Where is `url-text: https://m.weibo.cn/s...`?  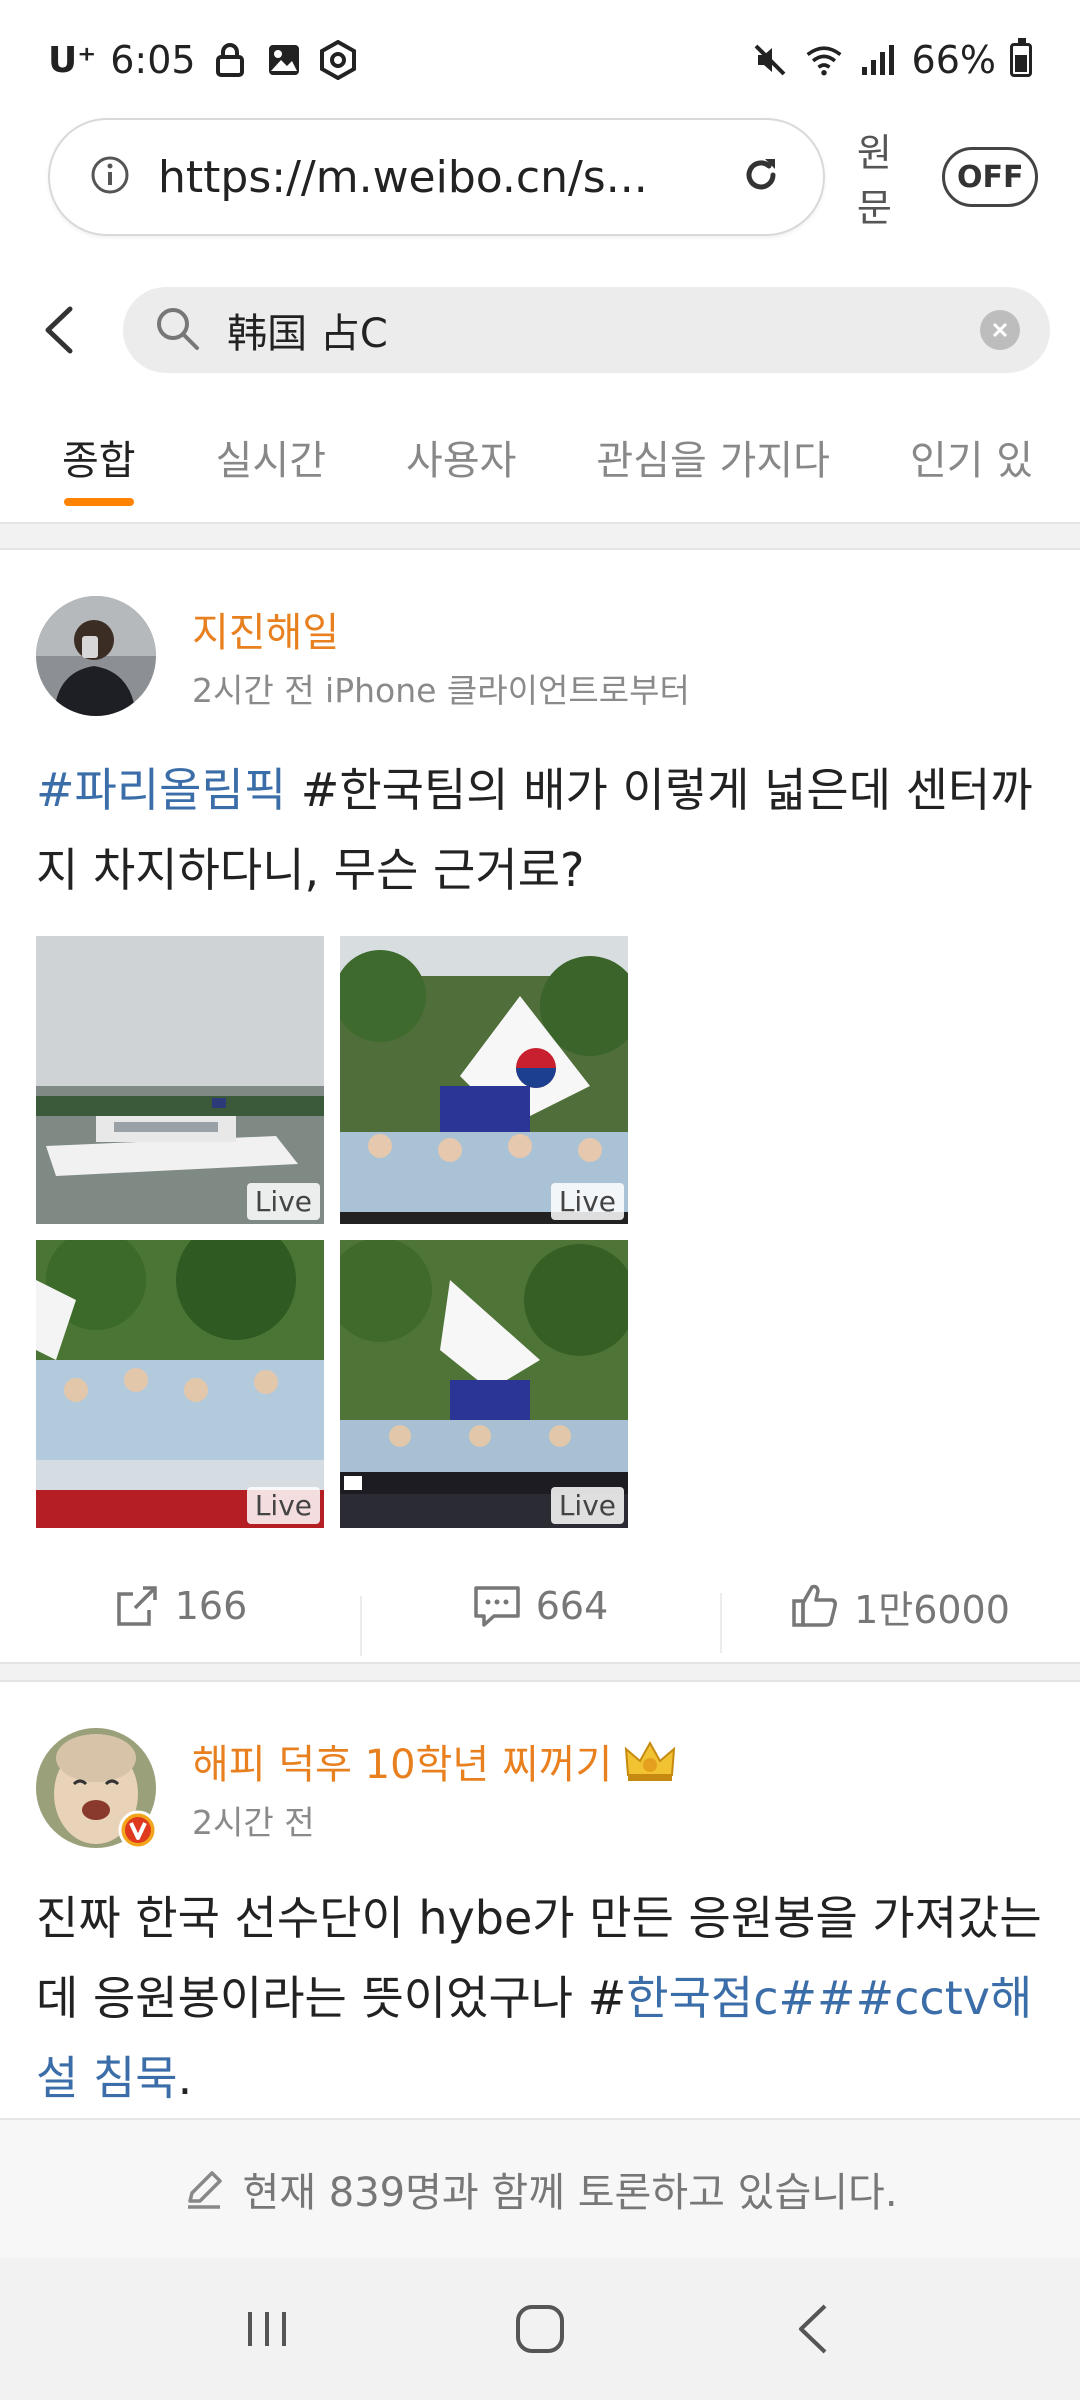 url-text: https://m.weibo.cn/s... is located at coordinates (448, 177).